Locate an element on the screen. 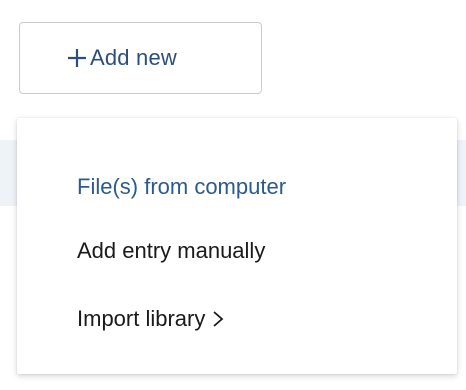 Image resolution: width=466 pixels, height=390 pixels. menu-item-files-from-computer: File(s) from computer is located at coordinates (181, 187).